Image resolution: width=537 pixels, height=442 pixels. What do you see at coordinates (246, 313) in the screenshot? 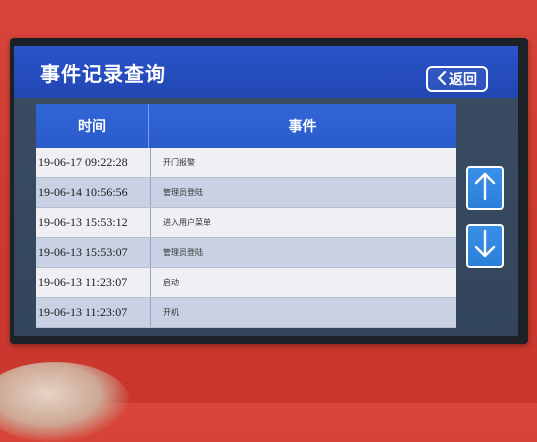
I see `table-row: 19-06-13 11:23:07 开机` at bounding box center [246, 313].